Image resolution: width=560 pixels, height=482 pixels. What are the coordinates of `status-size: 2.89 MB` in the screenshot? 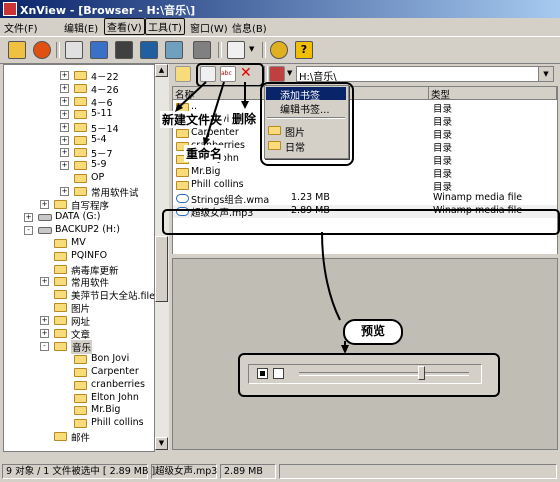 It's located at (248, 471).